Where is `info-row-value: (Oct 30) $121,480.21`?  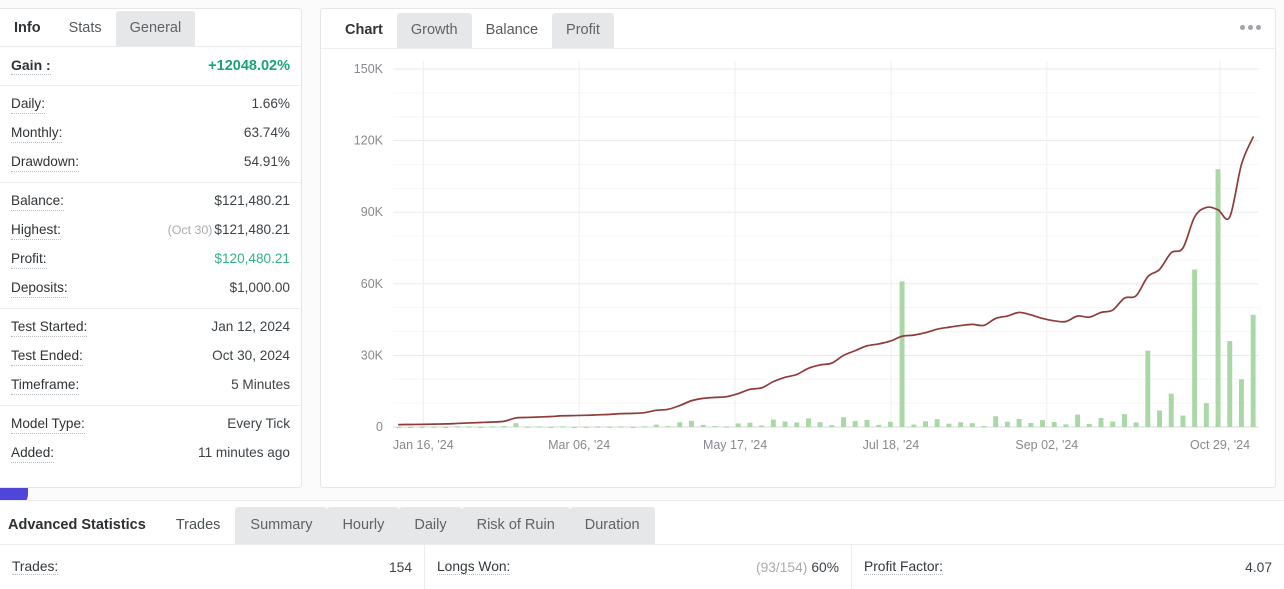
info-row-value: (Oct 30) $121,480.21 is located at coordinates (229, 230).